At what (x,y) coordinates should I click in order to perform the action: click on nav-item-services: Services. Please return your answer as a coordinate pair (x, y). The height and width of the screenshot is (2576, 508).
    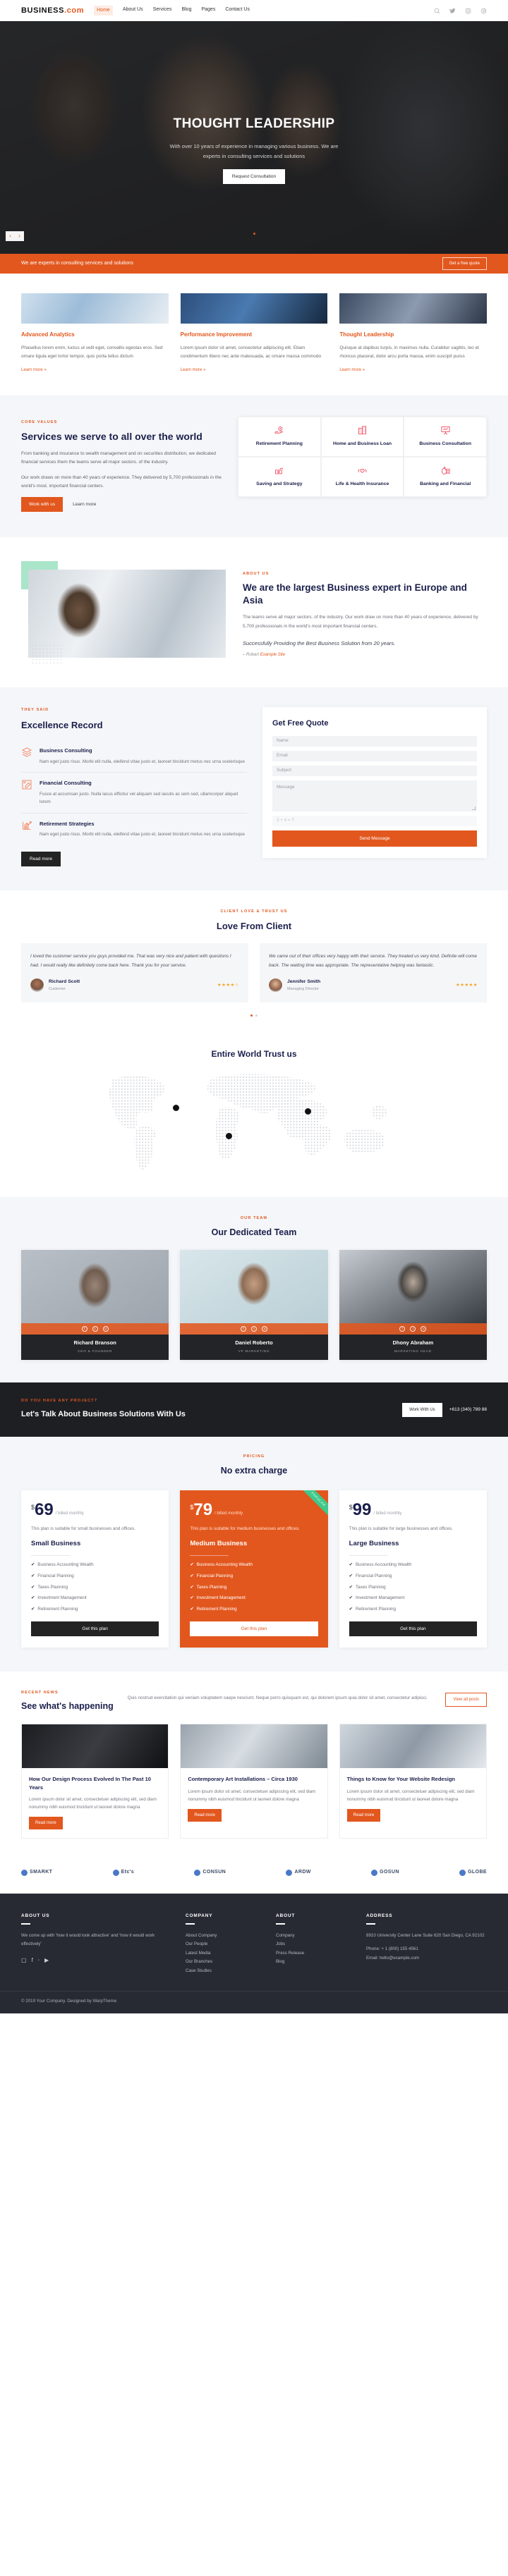
    Looking at the image, I should click on (162, 11).